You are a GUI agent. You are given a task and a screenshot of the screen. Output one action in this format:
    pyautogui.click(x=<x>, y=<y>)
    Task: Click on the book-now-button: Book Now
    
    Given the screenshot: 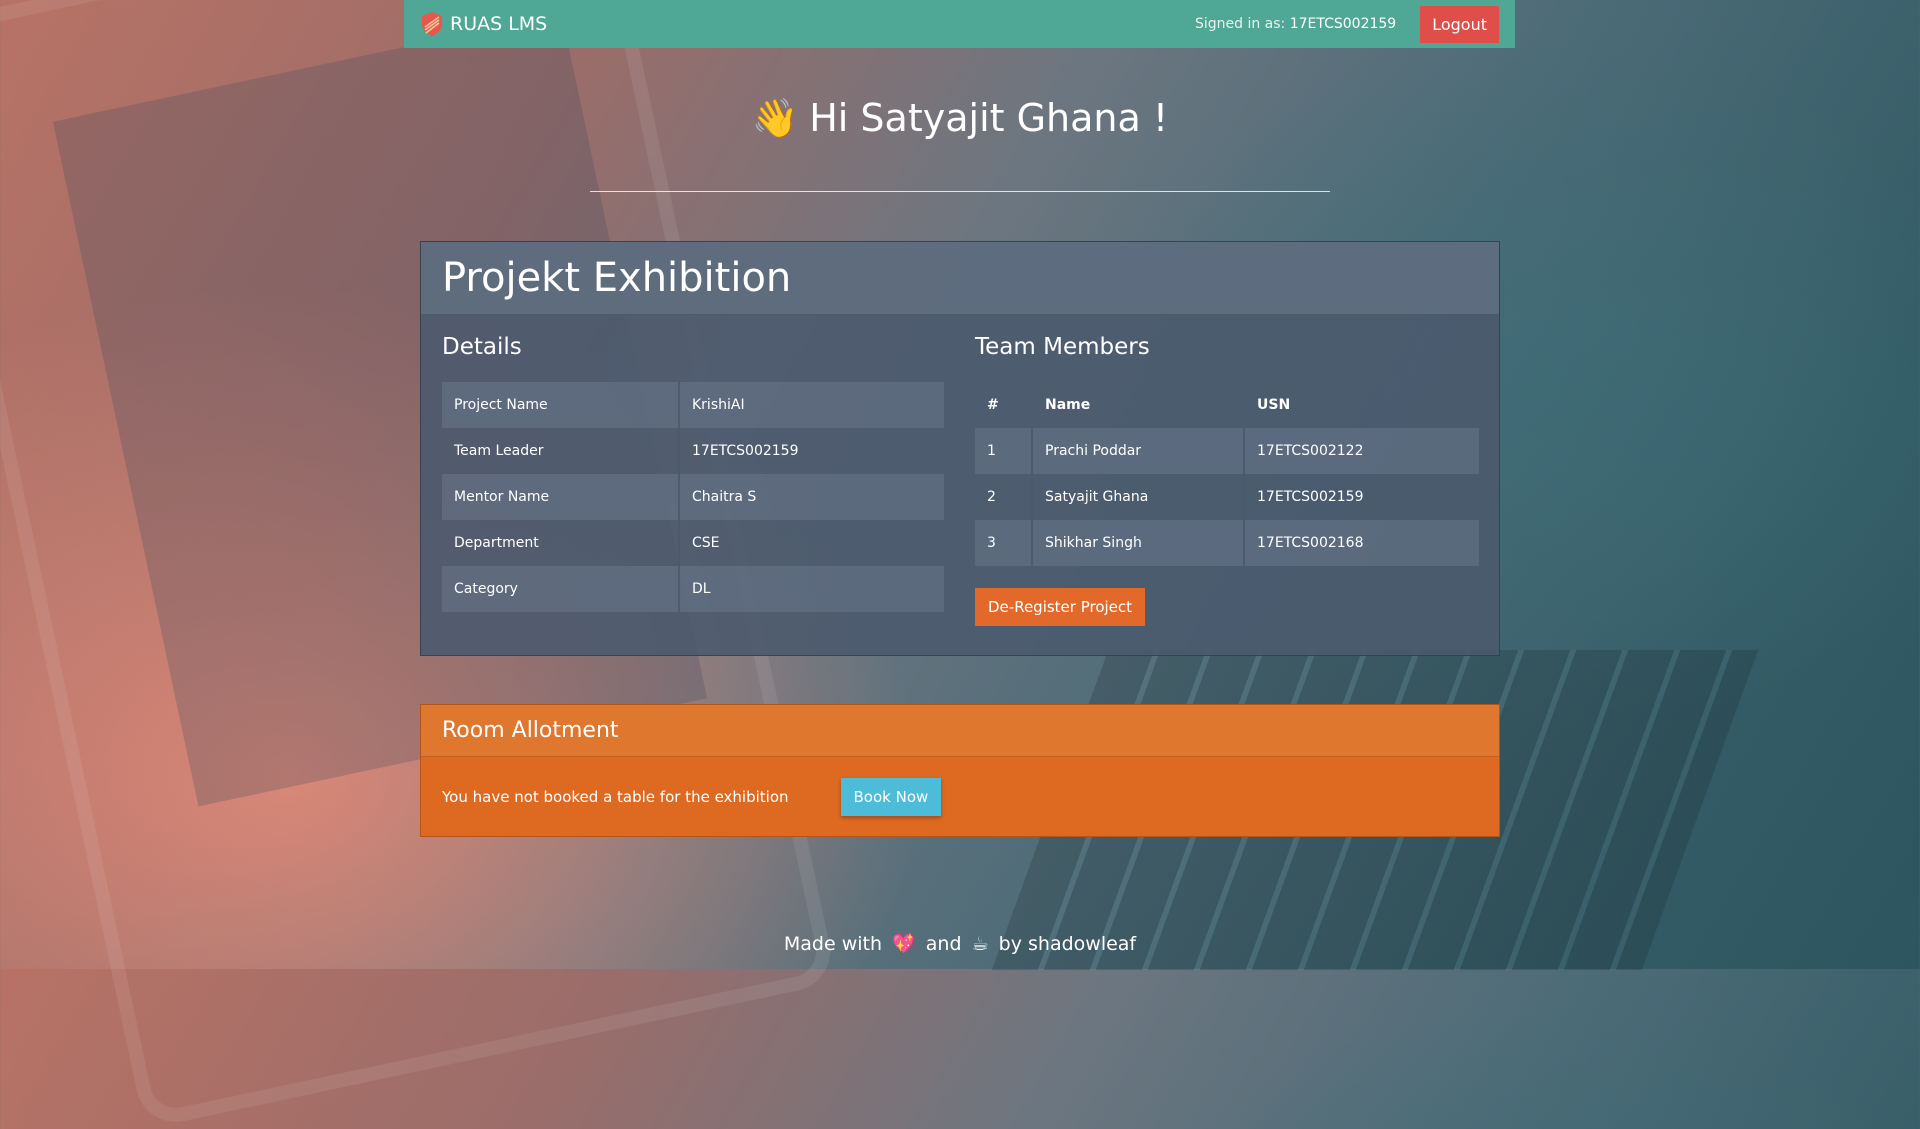 What is the action you would take?
    pyautogui.click(x=891, y=797)
    